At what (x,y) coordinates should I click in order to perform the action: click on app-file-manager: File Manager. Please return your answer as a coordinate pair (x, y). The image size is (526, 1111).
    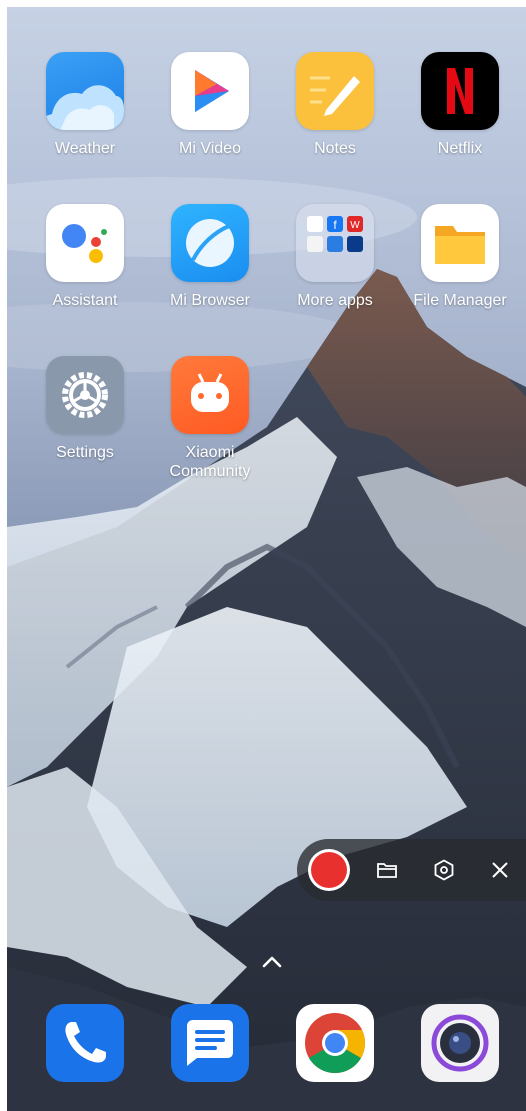
    Looking at the image, I should click on (460, 257).